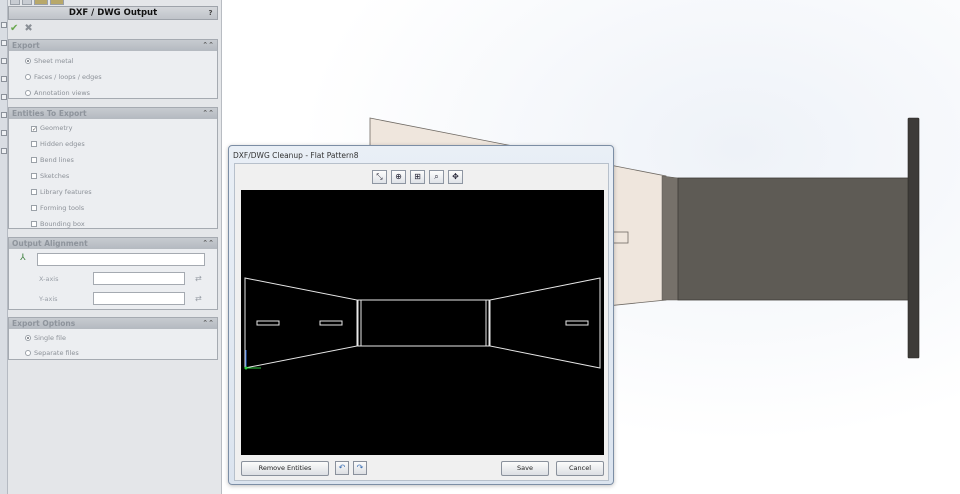 This screenshot has height=494, width=960. What do you see at coordinates (58, 224) in the screenshot?
I see `checkbox-bounding-box: Bounding box` at bounding box center [58, 224].